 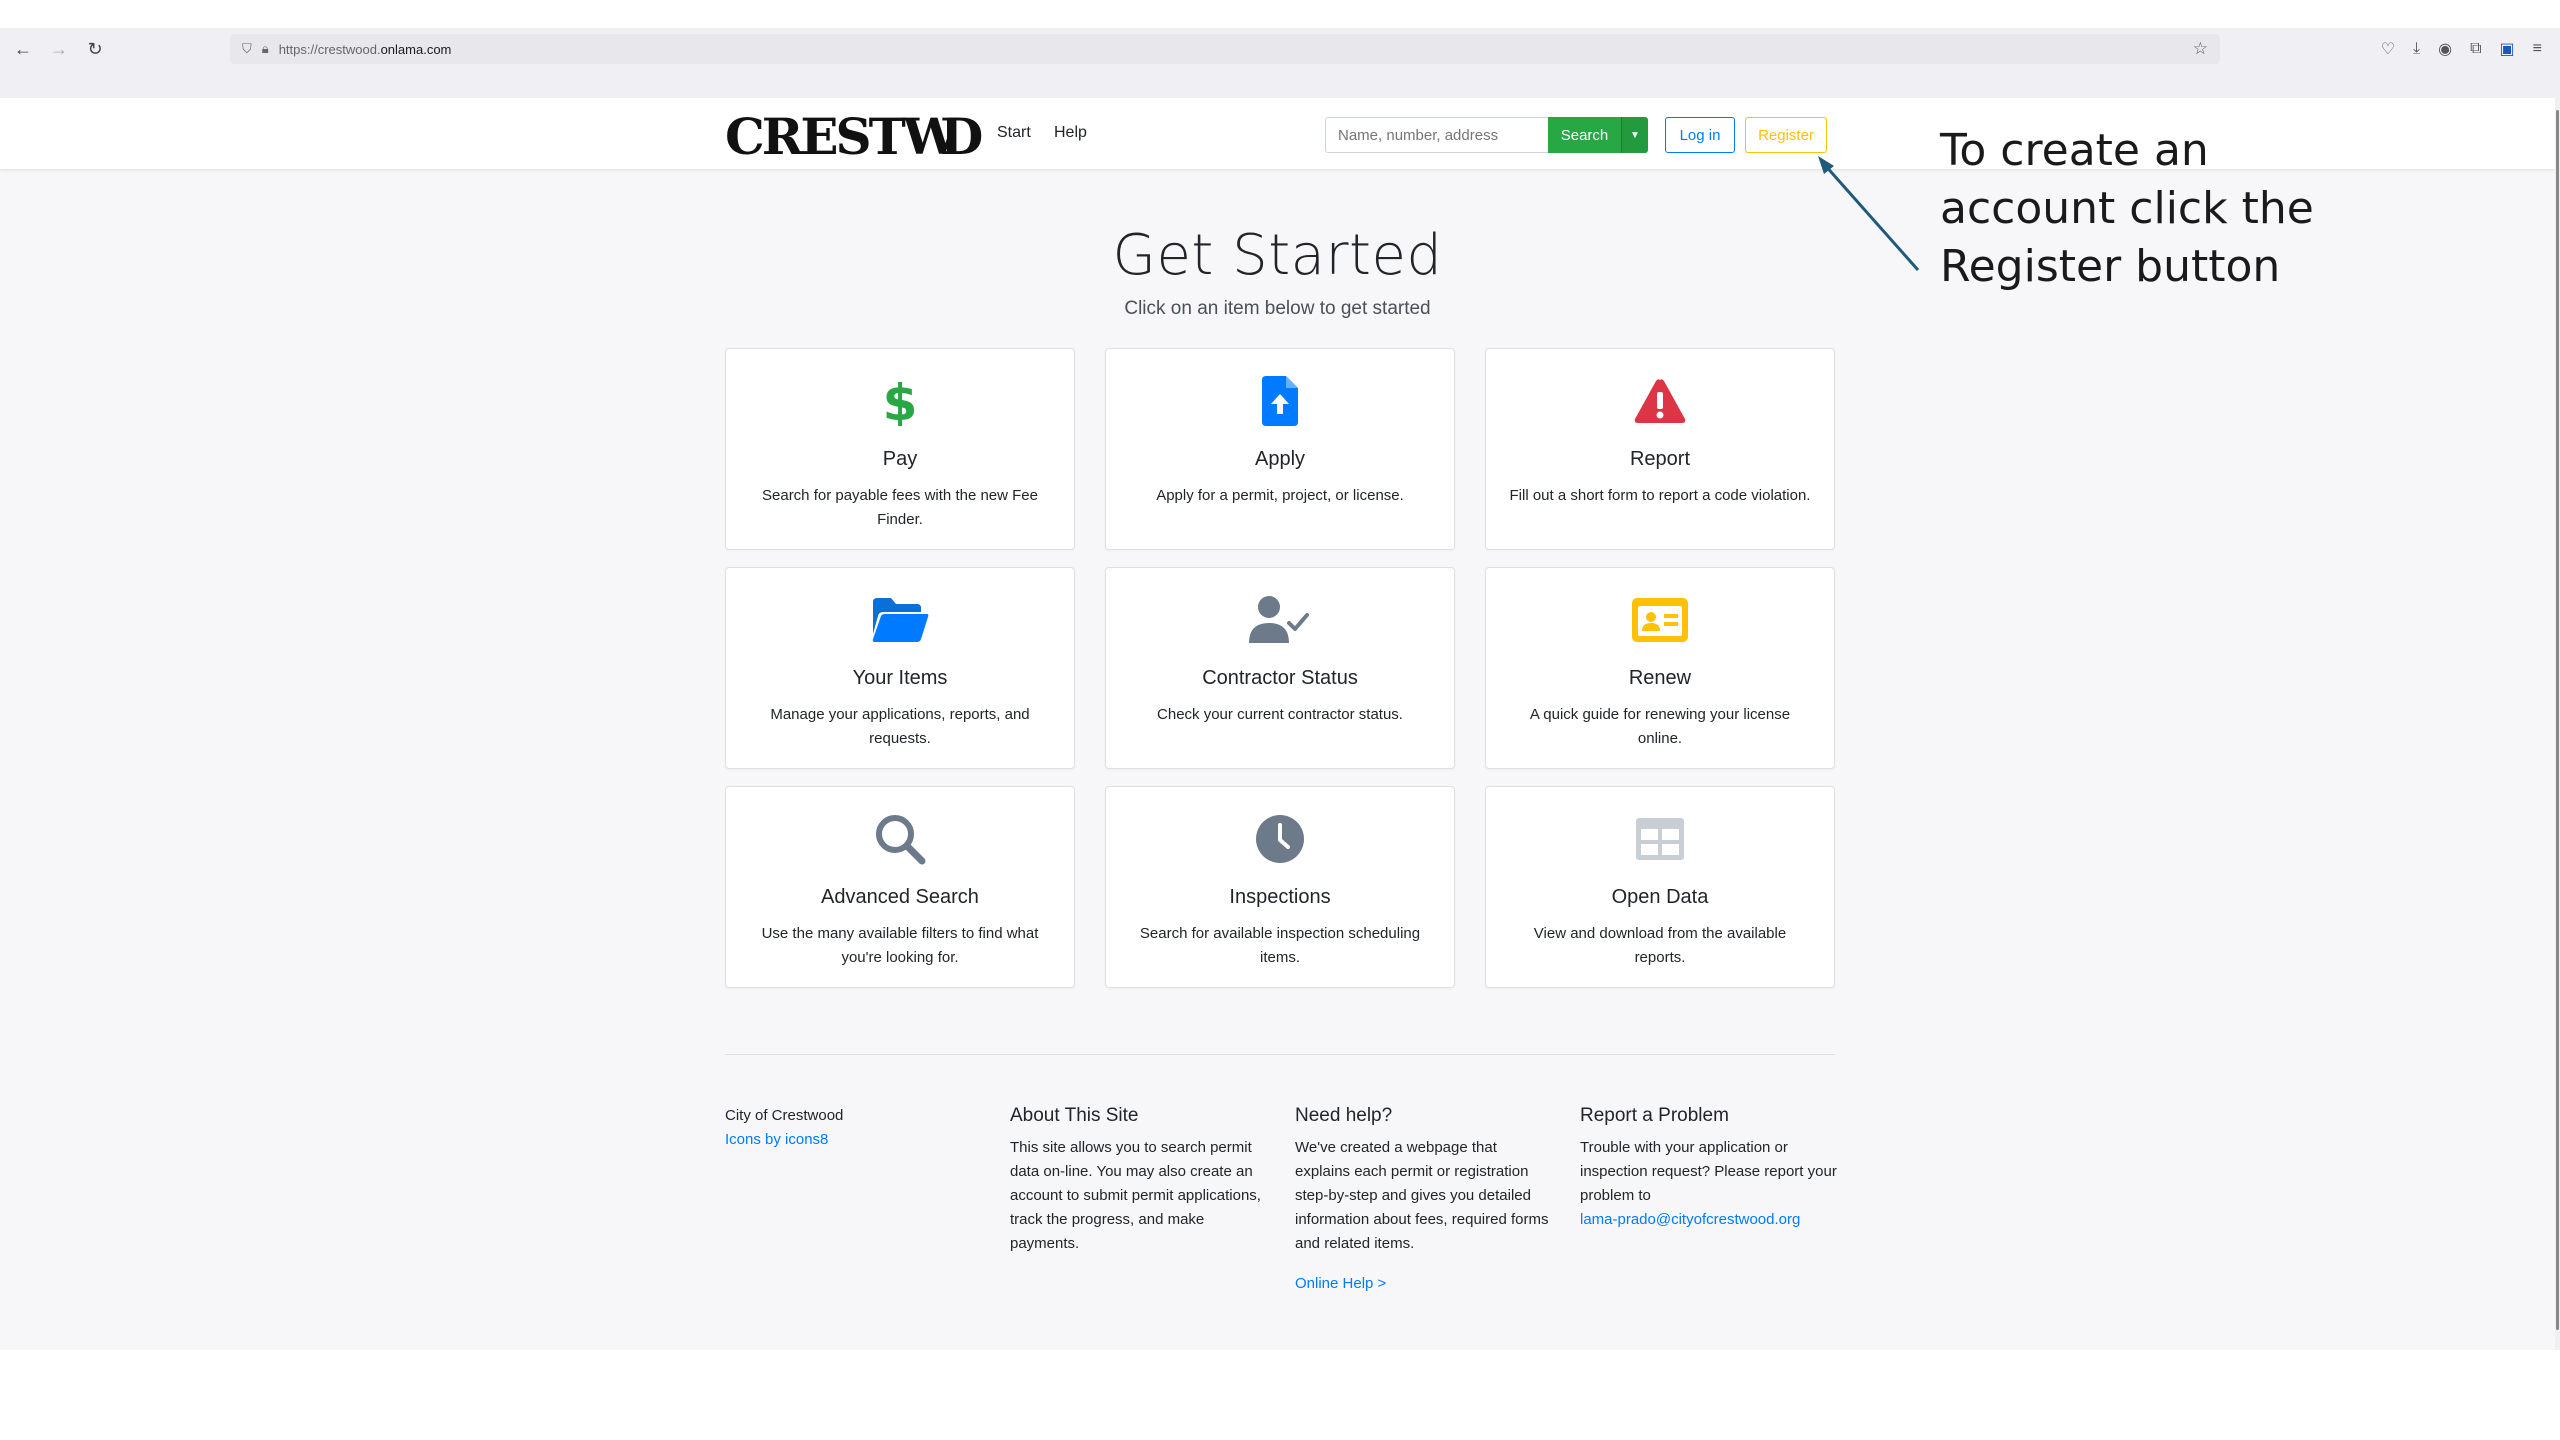 I want to click on url-prefix: https://crestwood., so click(x=329, y=49).